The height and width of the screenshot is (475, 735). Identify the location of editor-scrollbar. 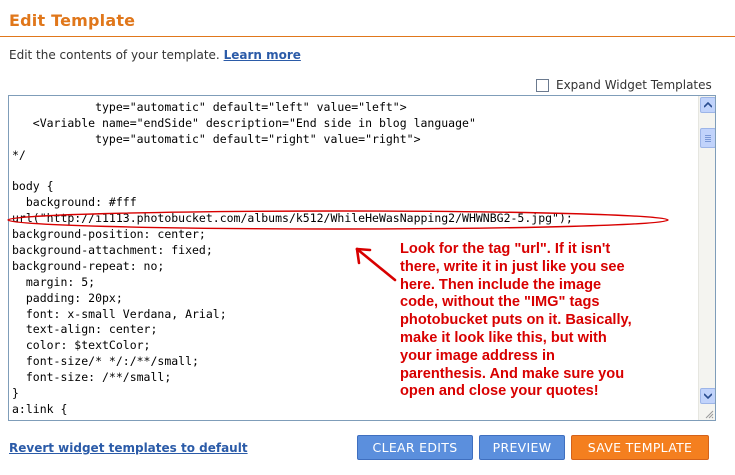
(706, 258).